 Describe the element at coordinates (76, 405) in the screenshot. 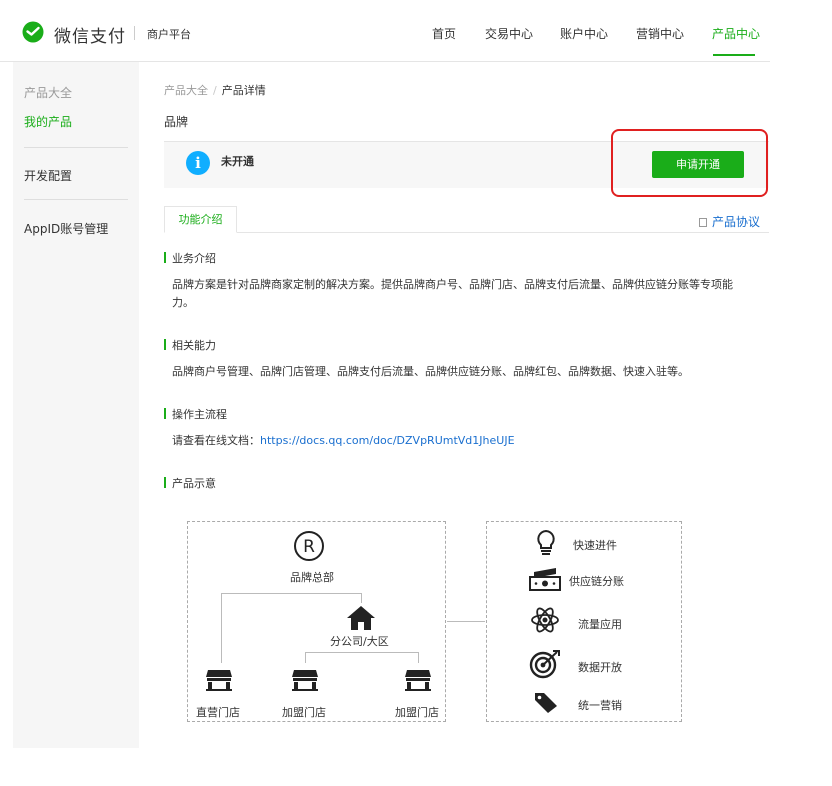

I see `sidebar: 产品大全 我的产品 开发配置 AppID账号管理` at that location.